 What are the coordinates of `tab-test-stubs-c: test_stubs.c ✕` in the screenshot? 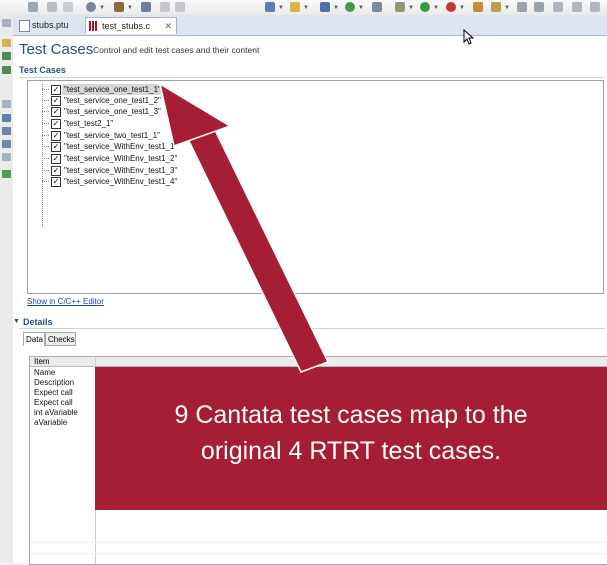 It's located at (131, 25).